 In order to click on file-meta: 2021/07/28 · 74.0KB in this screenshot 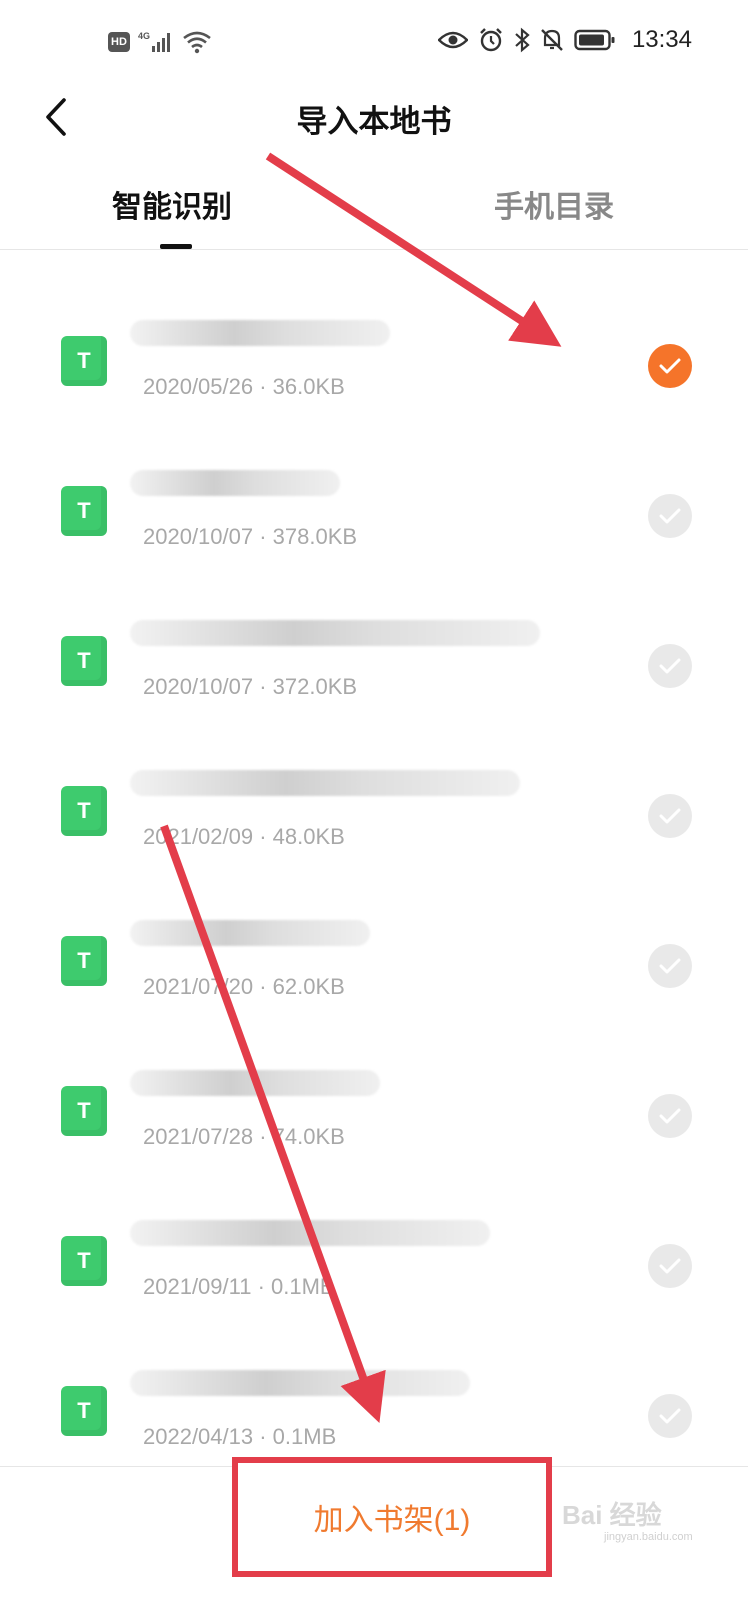, I will do `click(244, 1136)`.